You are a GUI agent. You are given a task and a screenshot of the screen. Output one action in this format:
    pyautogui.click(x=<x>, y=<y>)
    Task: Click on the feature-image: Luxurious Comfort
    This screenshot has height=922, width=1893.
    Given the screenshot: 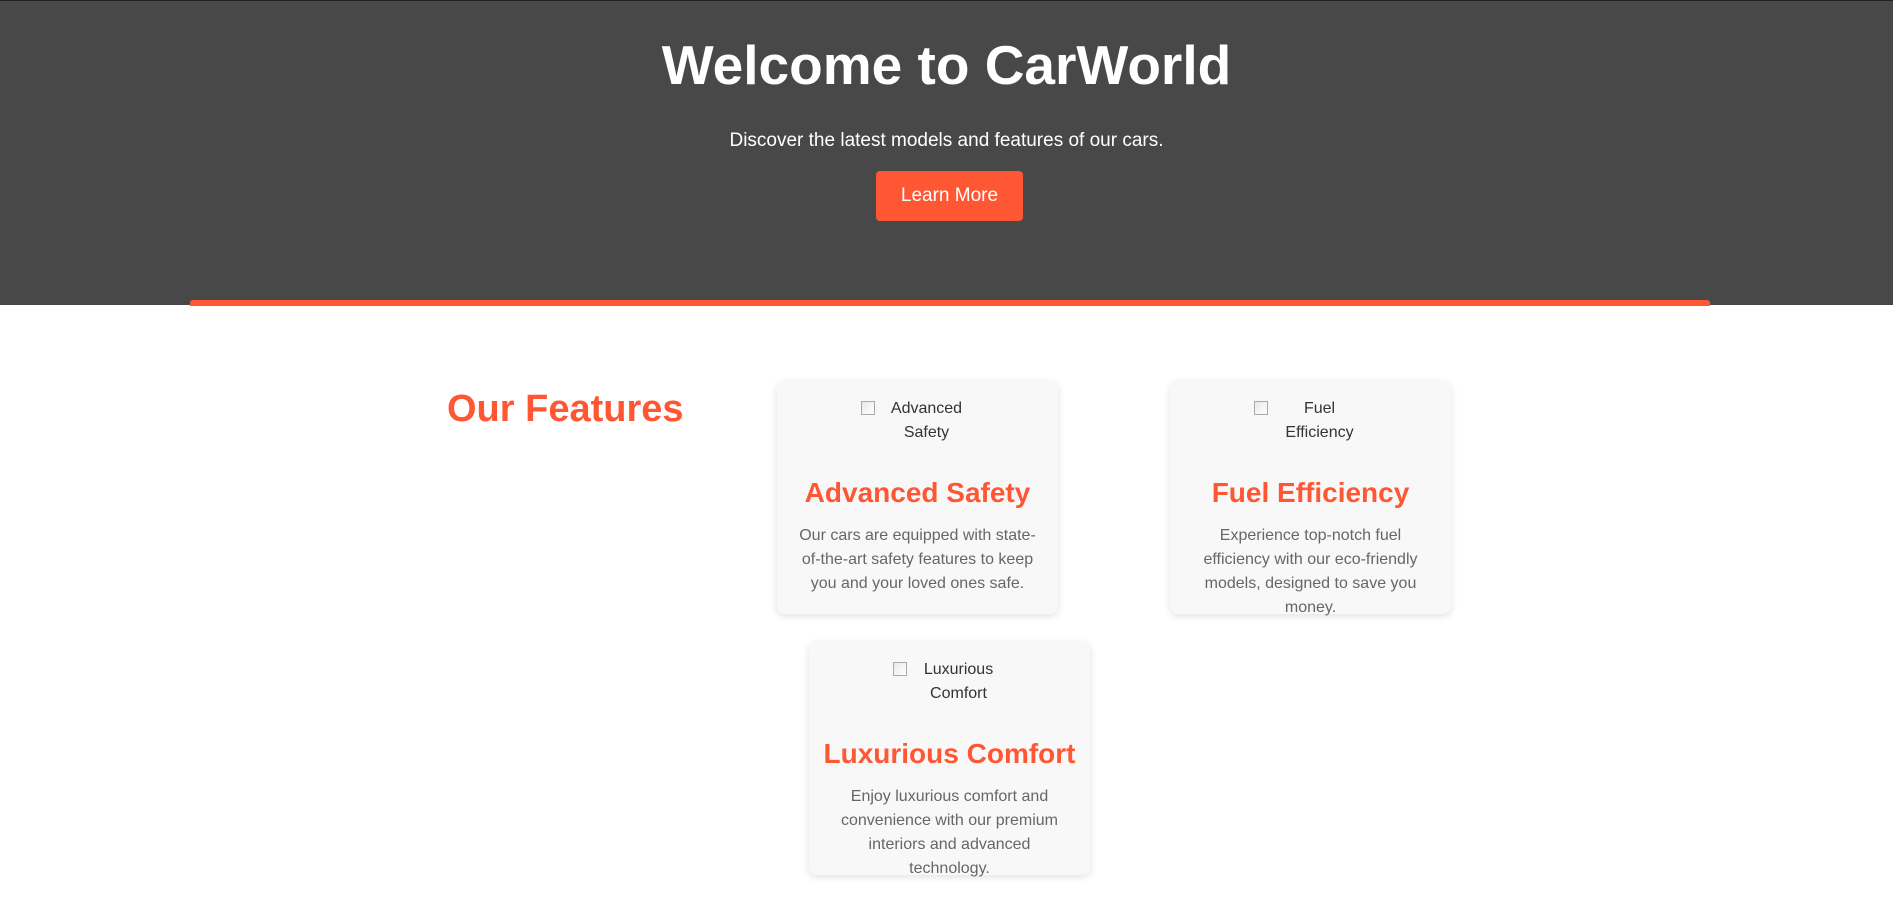 What is the action you would take?
    pyautogui.click(x=949, y=682)
    